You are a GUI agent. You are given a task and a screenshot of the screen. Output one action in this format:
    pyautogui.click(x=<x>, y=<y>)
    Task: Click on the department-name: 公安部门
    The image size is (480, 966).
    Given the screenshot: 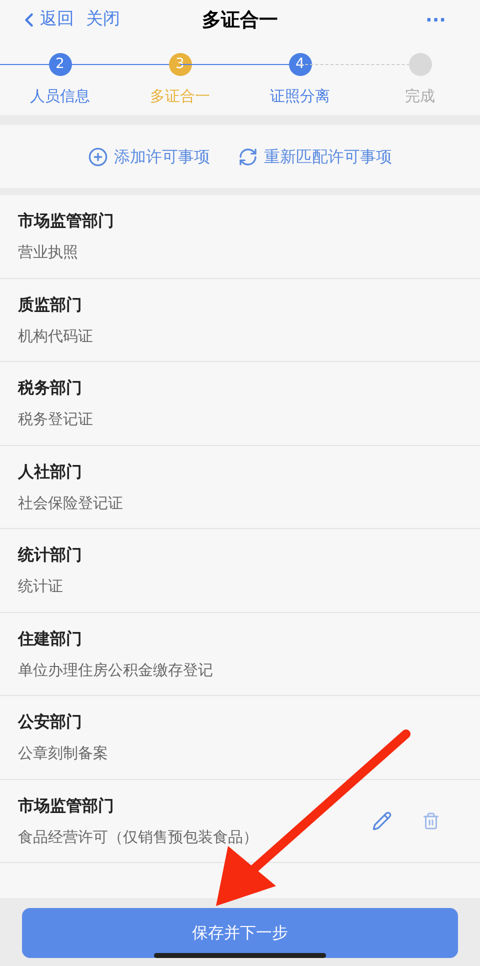 What is the action you would take?
    pyautogui.click(x=50, y=722)
    